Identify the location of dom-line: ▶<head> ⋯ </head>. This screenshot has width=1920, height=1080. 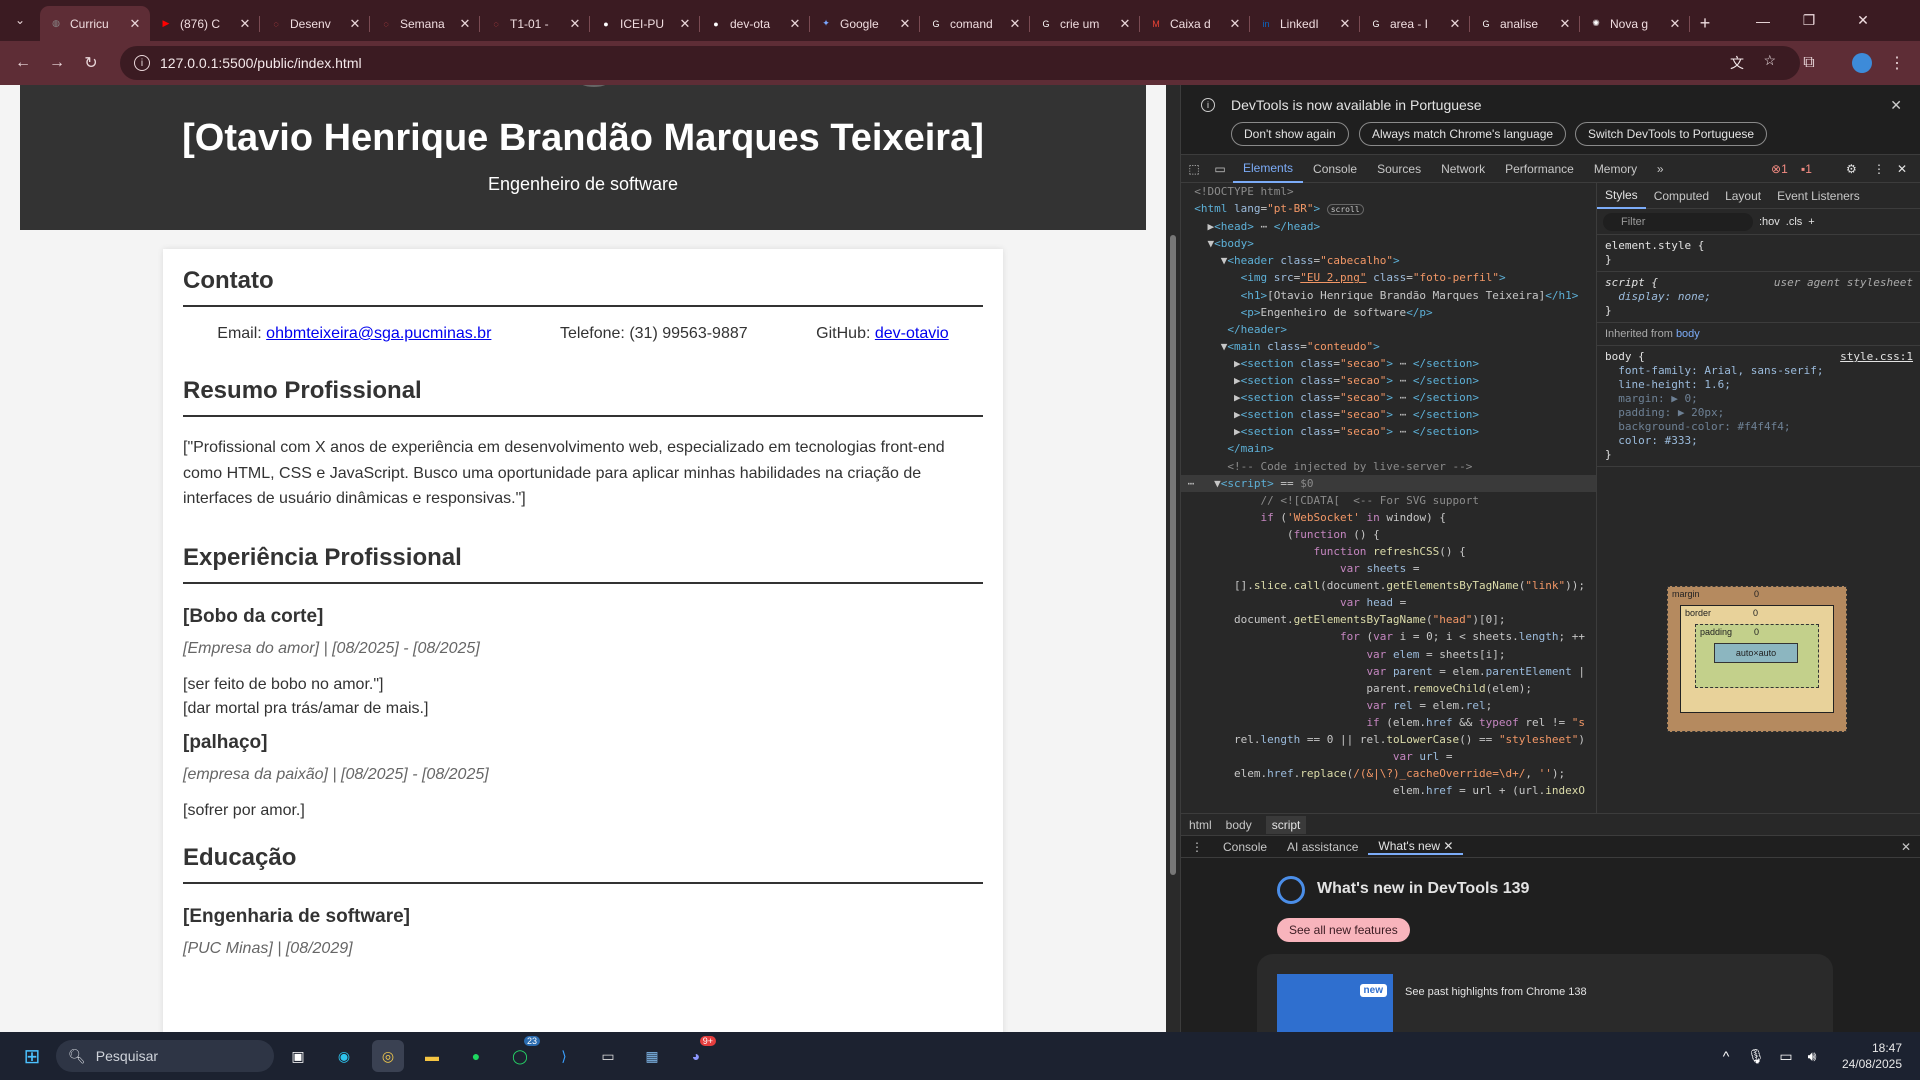
(1388, 226).